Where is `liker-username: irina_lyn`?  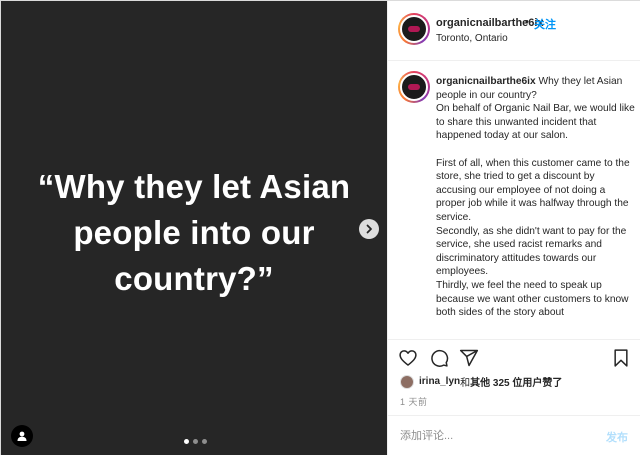 liker-username: irina_lyn is located at coordinates (439, 381).